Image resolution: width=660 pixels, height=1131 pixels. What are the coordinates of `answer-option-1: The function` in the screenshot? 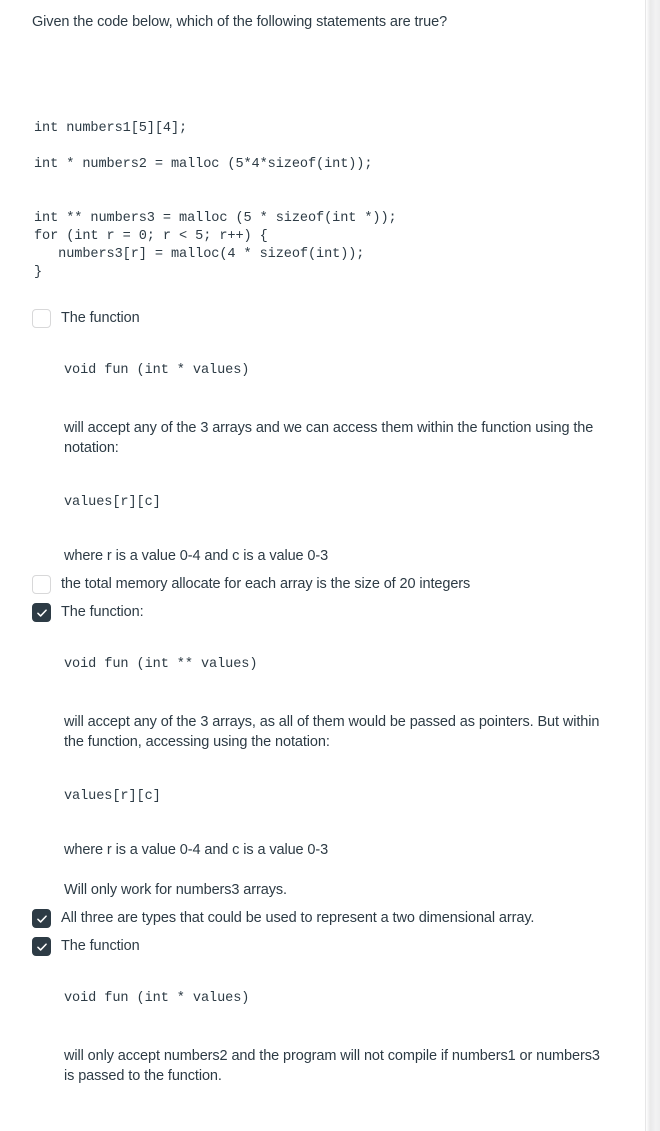 It's located at (322, 318).